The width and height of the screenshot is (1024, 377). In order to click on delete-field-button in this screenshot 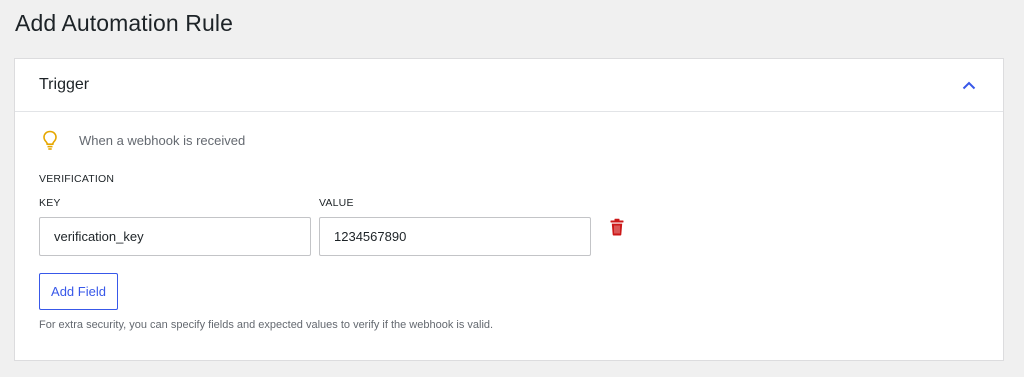, I will do `click(617, 227)`.